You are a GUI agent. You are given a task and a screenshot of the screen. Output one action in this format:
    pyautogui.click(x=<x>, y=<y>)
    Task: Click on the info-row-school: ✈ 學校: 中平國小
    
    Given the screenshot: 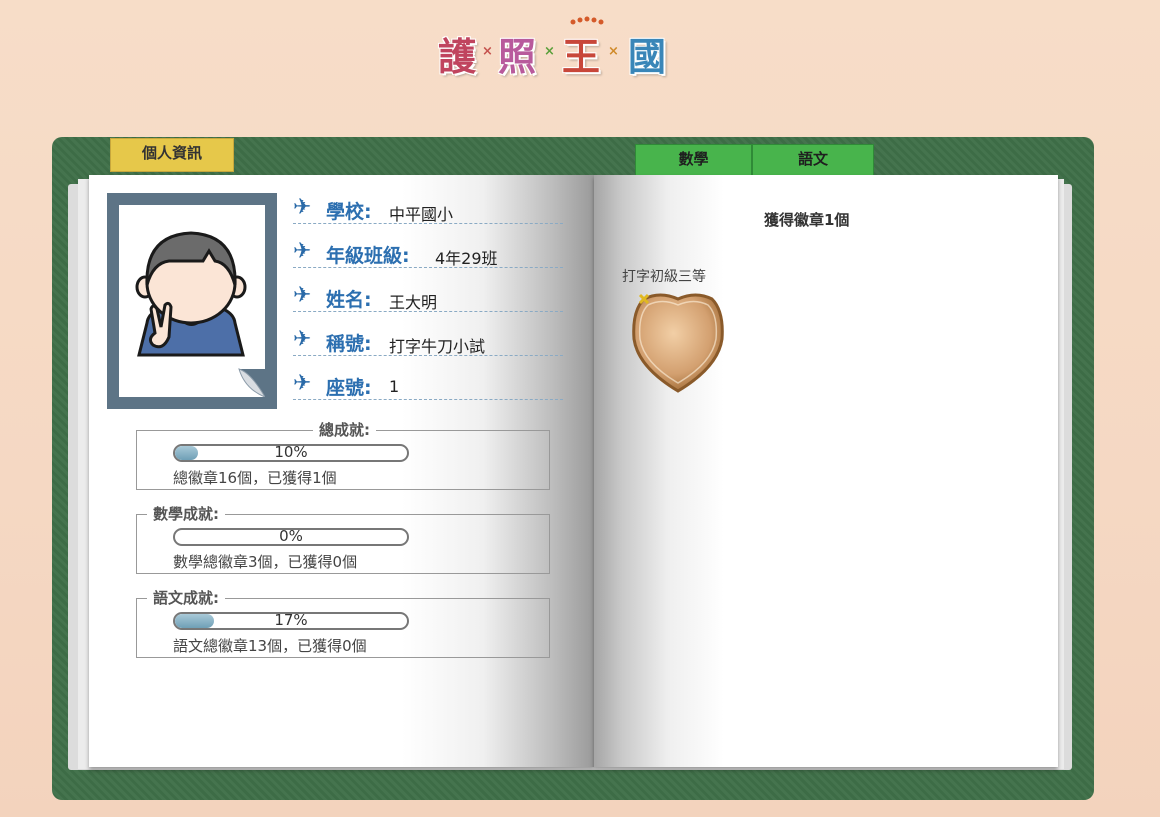 What is the action you would take?
    pyautogui.click(x=428, y=208)
    